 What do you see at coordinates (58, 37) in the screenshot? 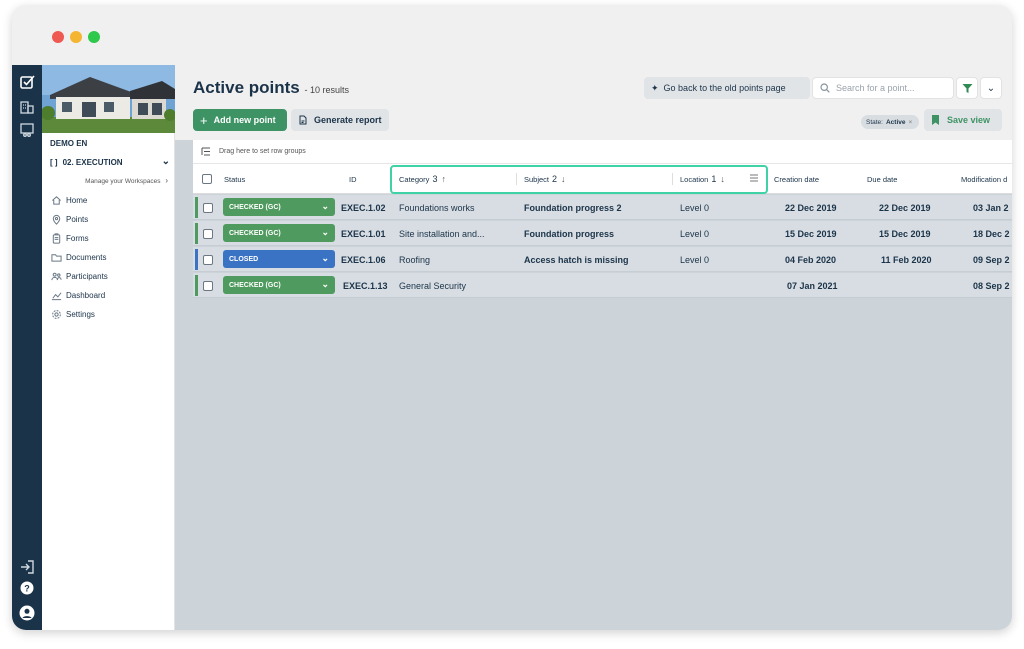
I see `close-window-button` at bounding box center [58, 37].